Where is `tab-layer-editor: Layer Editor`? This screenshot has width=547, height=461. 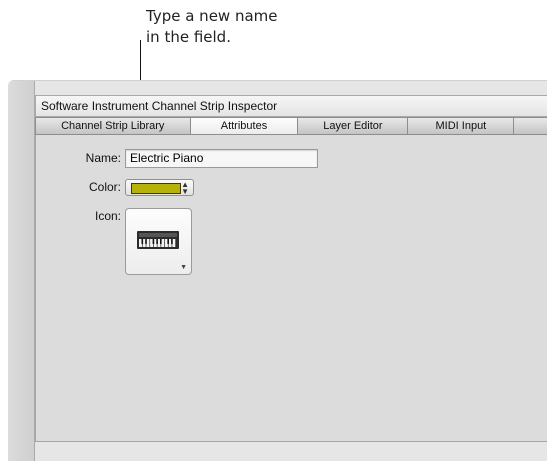 tab-layer-editor: Layer Editor is located at coordinates (353, 125).